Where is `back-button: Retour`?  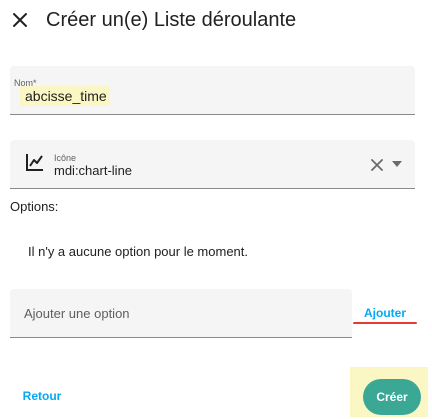
back-button: Retour is located at coordinates (42, 396).